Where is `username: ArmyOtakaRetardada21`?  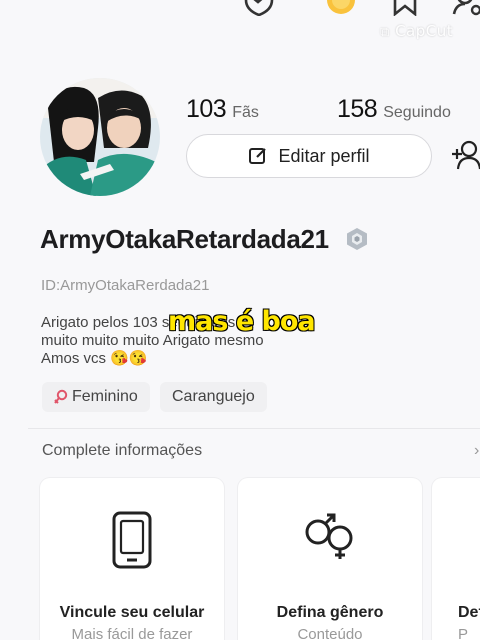 username: ArmyOtakaRetardada21 is located at coordinates (184, 239).